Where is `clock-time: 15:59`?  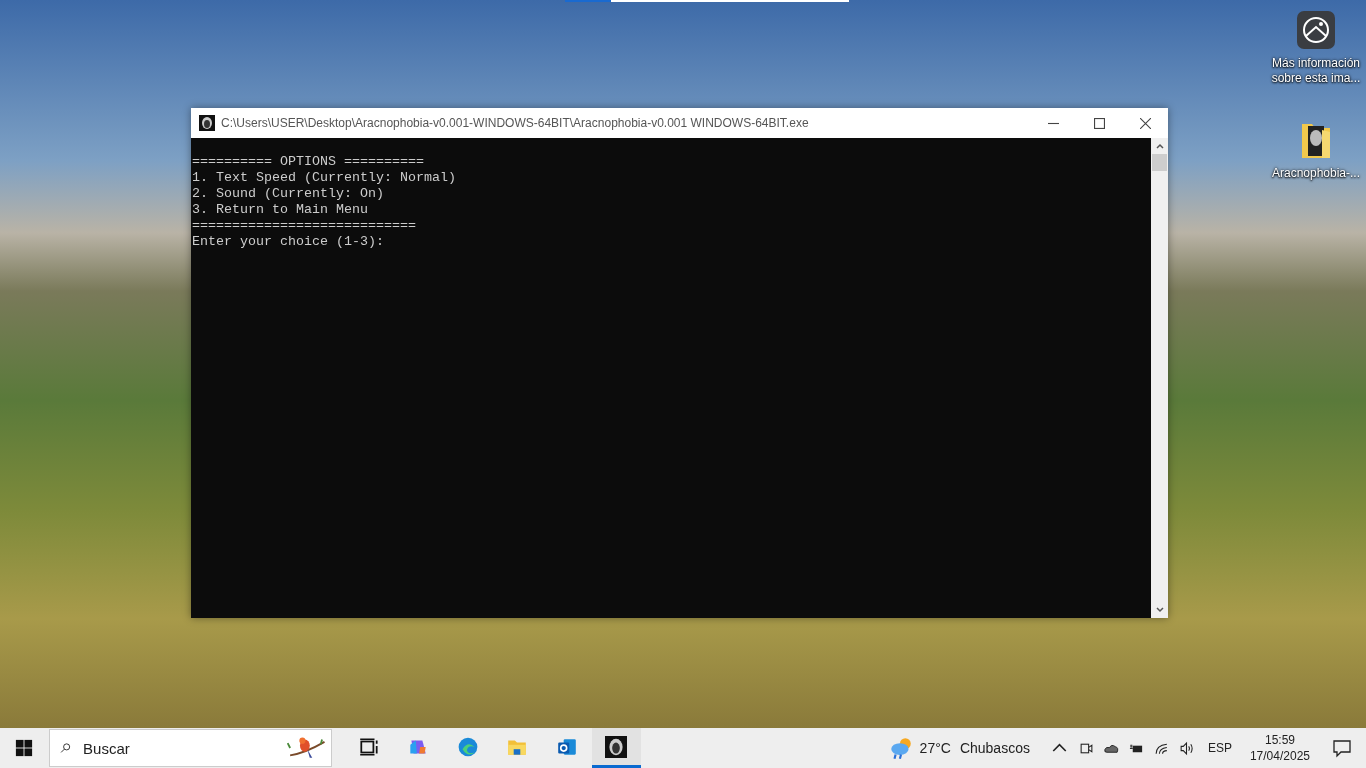 clock-time: 15:59 is located at coordinates (1279, 740).